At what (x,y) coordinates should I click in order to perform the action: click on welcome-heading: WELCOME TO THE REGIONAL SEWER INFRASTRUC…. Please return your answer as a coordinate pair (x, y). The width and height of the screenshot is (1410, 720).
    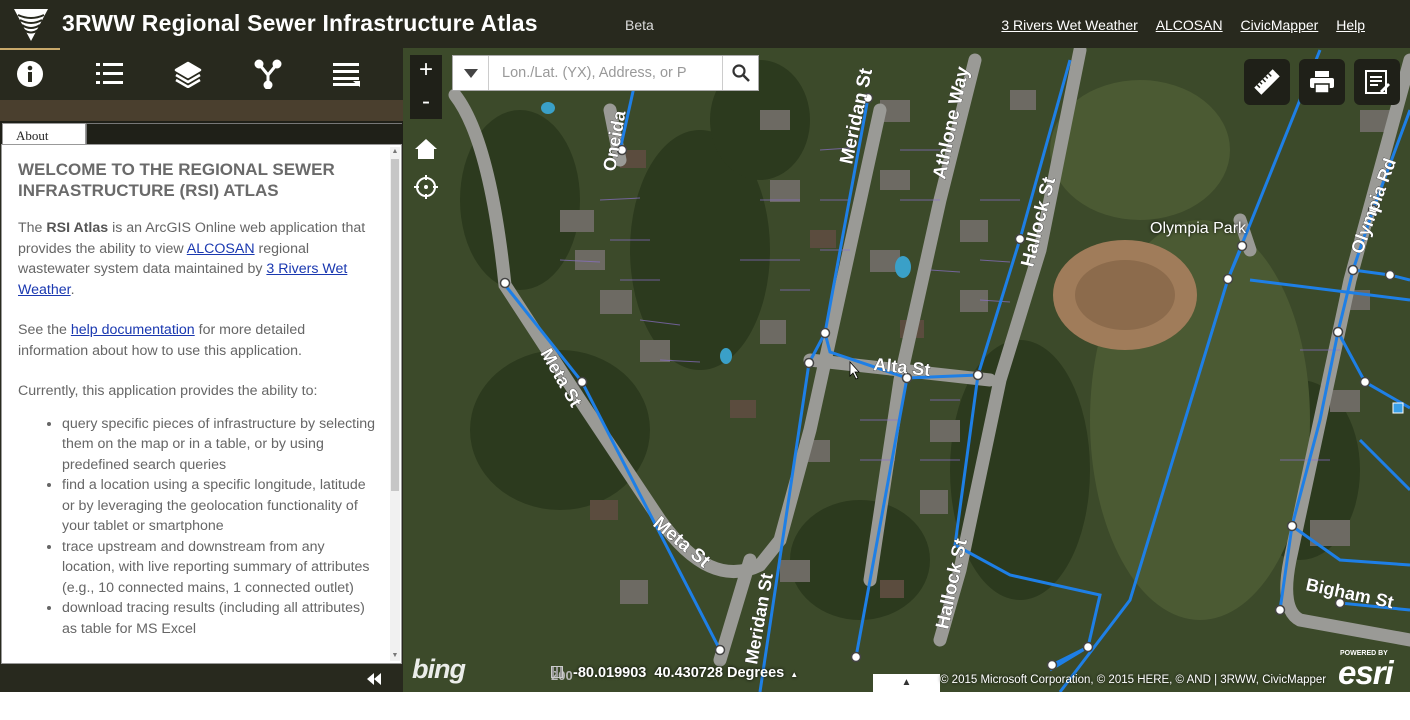
    Looking at the image, I should click on (176, 180).